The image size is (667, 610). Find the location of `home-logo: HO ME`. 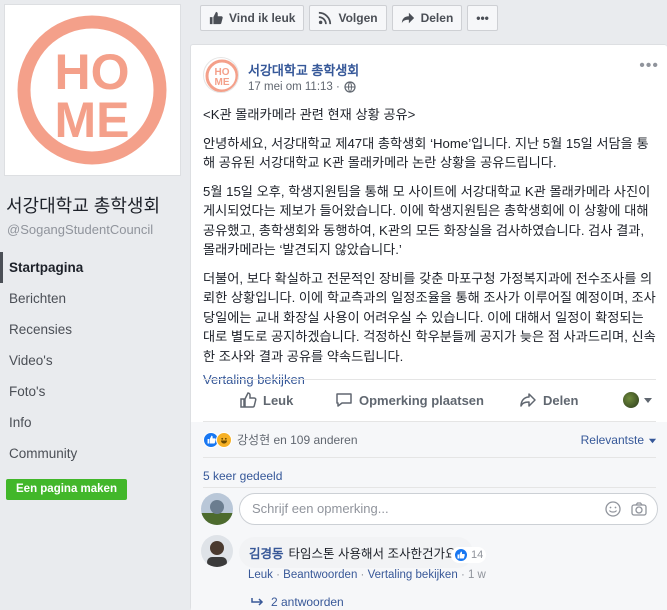

home-logo: HO ME is located at coordinates (92, 90).